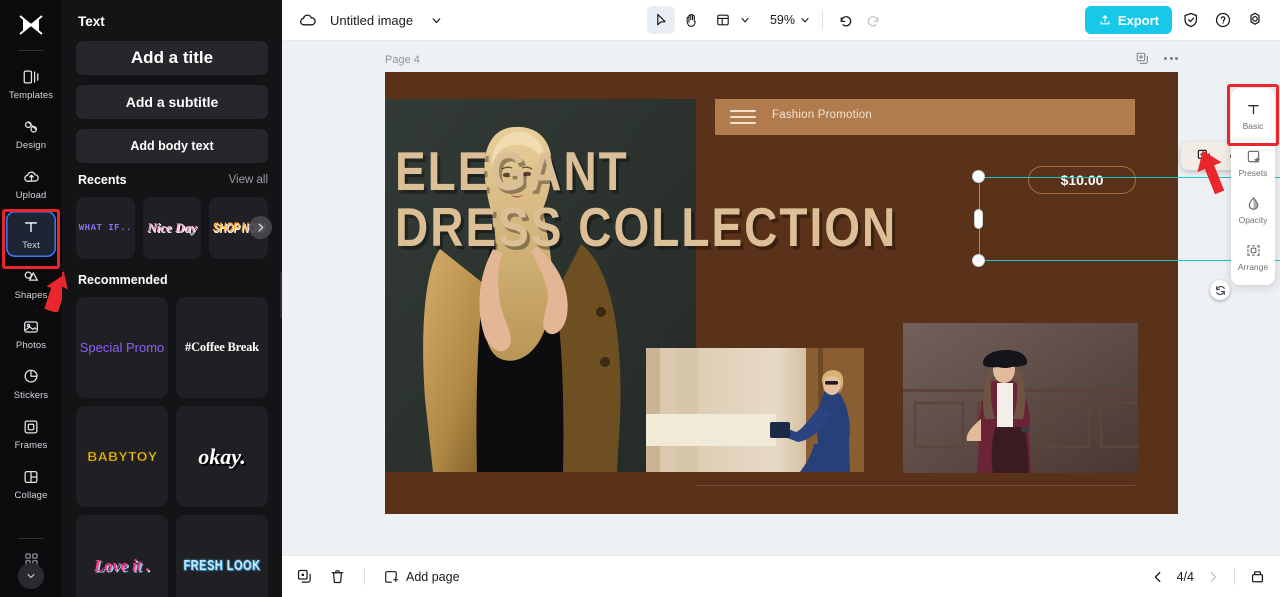 Image resolution: width=1280 pixels, height=597 pixels. I want to click on add-title-button: Add a title, so click(172, 58).